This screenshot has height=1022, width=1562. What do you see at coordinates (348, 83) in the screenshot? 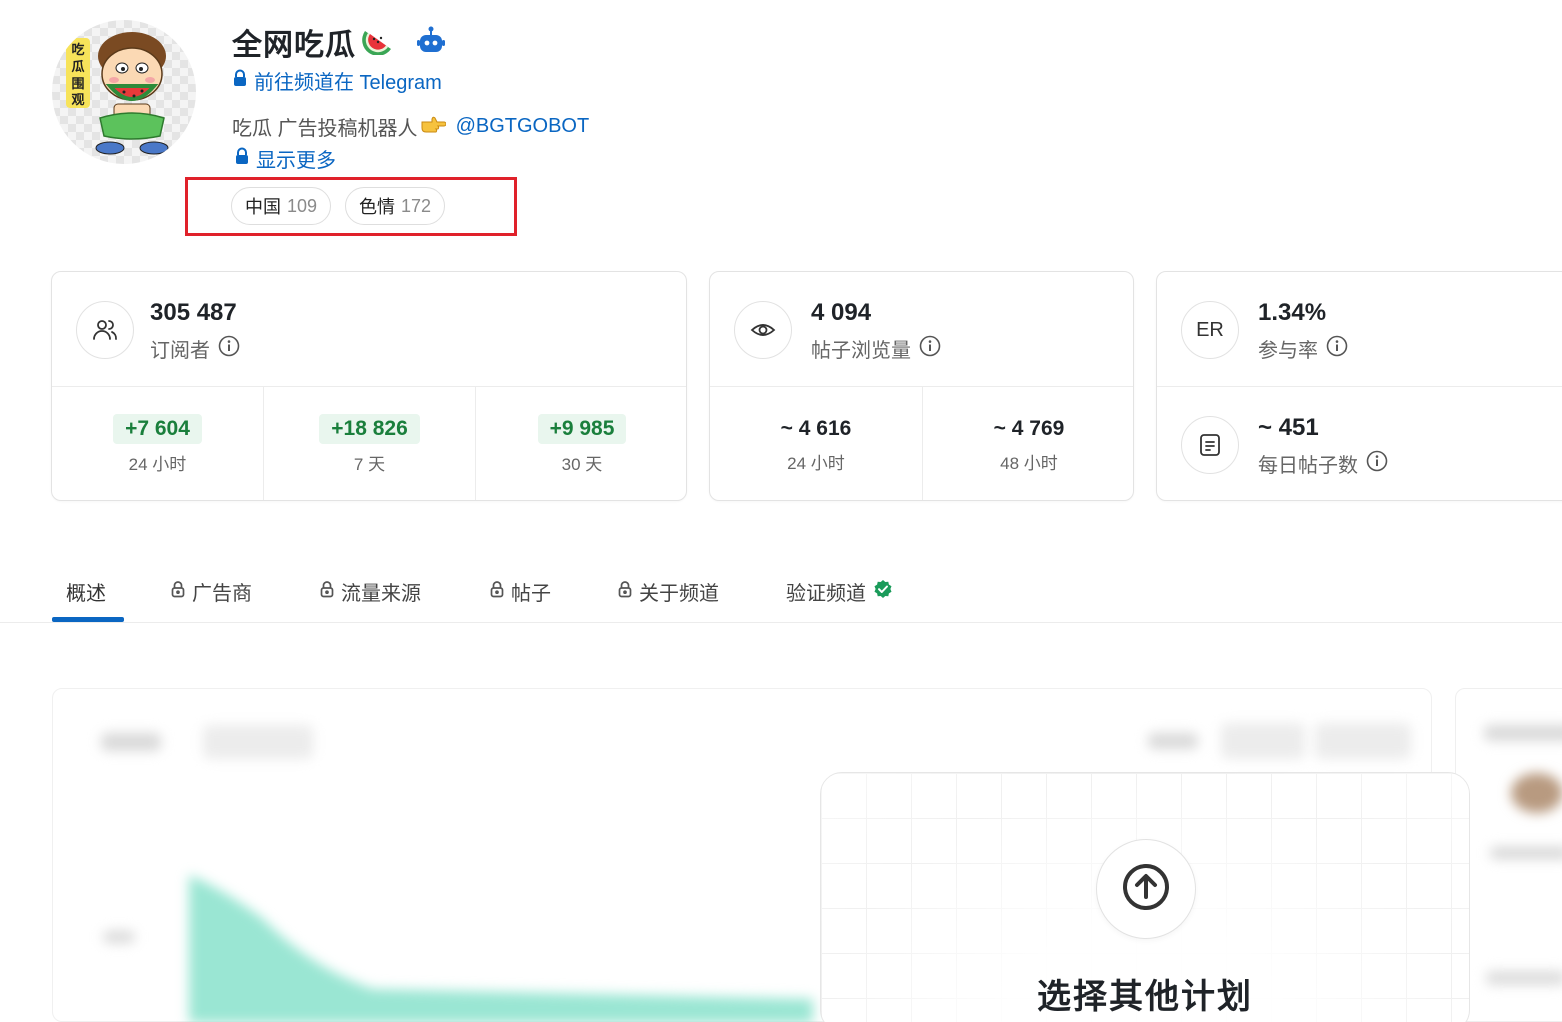
I see `telegram-link-text: 前往频道在 Telegram` at bounding box center [348, 83].